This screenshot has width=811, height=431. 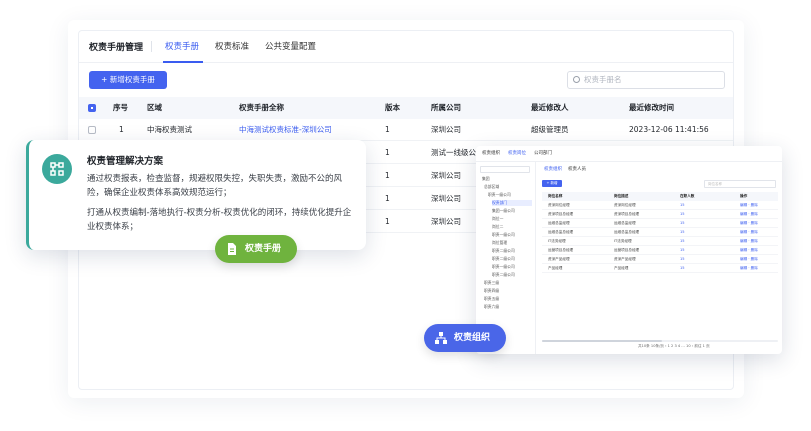 I want to click on org-chart-icon, so click(x=57, y=169).